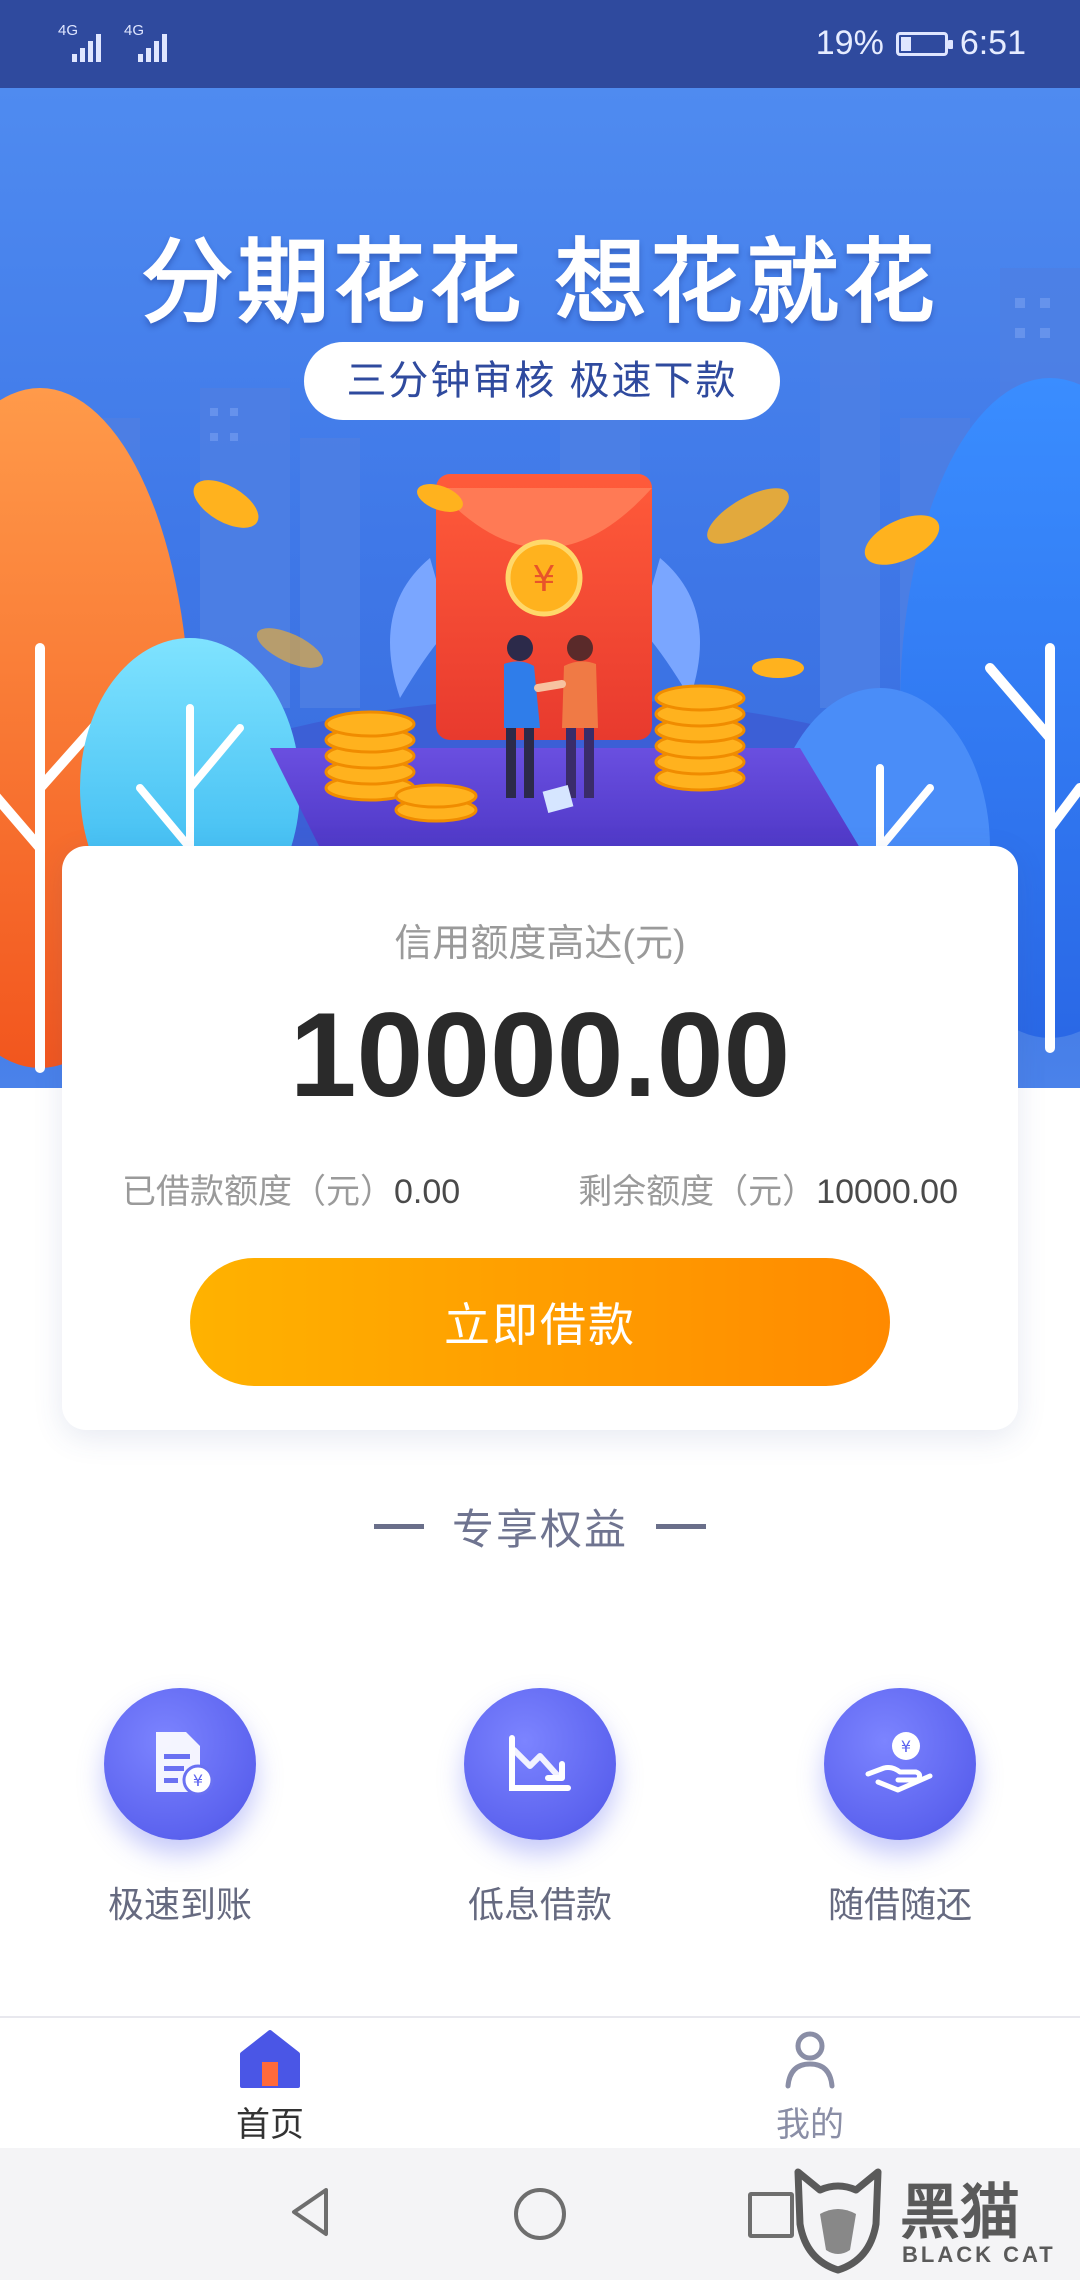  What do you see at coordinates (924, 43) in the screenshot?
I see `battery-icon` at bounding box center [924, 43].